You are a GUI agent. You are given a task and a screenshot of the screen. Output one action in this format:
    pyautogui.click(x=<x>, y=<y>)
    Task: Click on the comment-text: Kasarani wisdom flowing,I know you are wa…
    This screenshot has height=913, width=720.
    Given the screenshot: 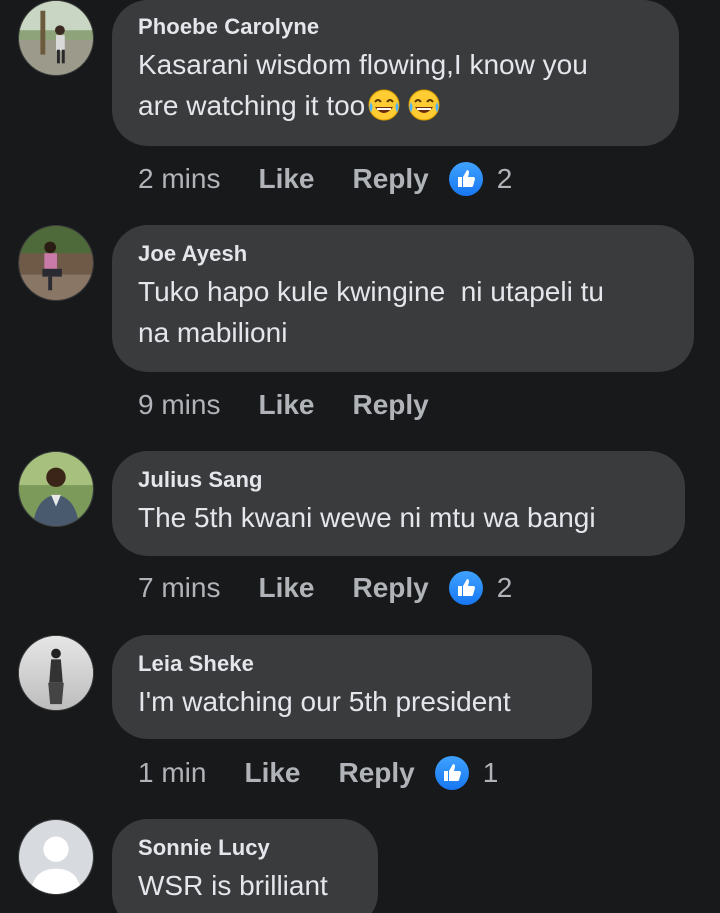 What is the action you would take?
    pyautogui.click(x=395, y=85)
    